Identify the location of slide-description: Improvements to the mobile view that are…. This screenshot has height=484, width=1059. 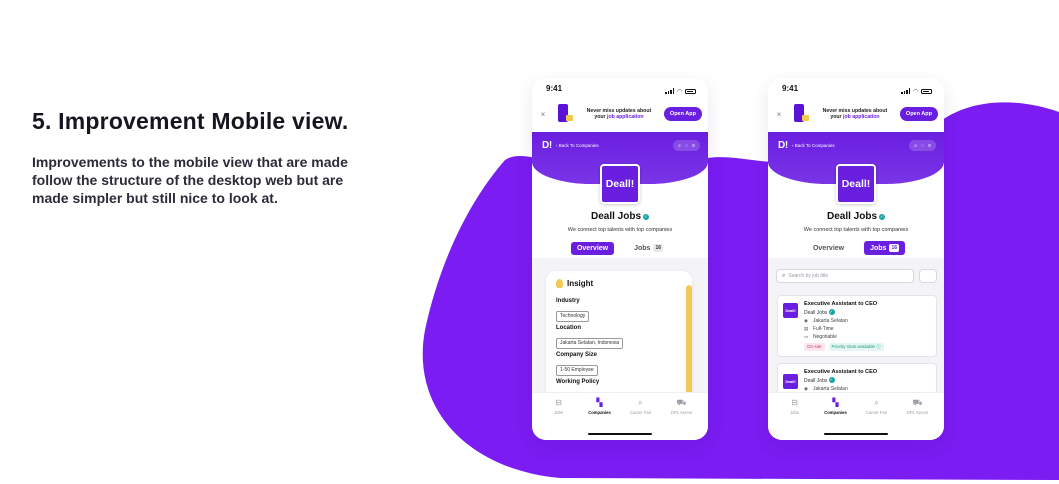
(190, 180).